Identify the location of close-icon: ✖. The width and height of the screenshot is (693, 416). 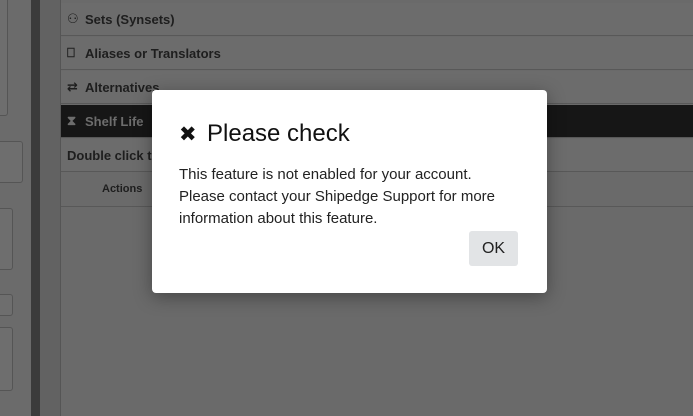
(188, 134).